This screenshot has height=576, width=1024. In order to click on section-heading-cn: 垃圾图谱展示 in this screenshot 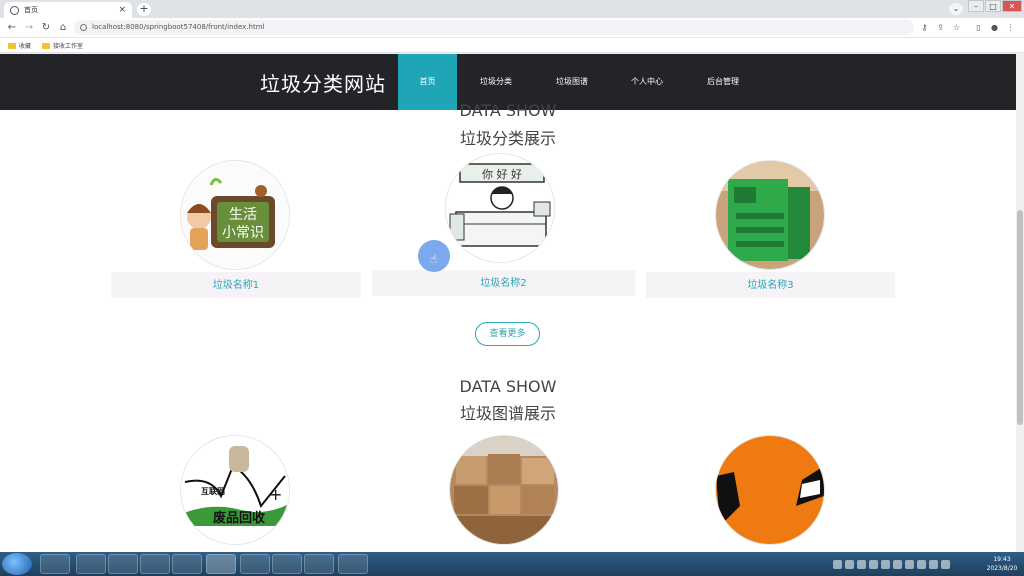, I will do `click(507, 413)`.